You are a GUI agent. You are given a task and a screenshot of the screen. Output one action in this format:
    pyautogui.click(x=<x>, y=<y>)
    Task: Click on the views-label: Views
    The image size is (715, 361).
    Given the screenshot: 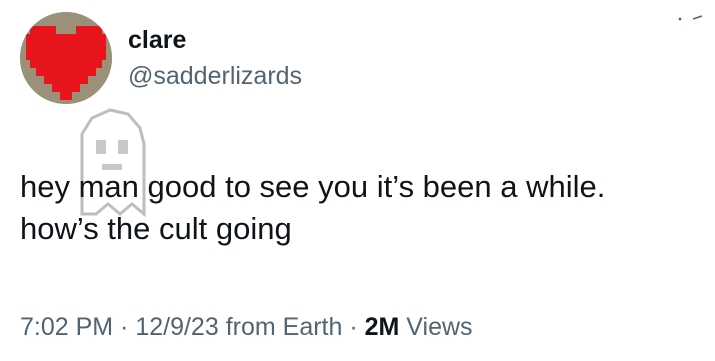 What is the action you would take?
    pyautogui.click(x=435, y=327)
    